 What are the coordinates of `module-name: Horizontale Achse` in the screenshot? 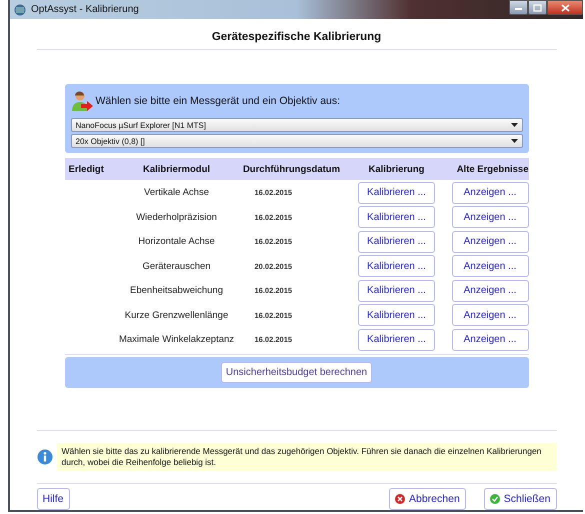 It's located at (176, 242).